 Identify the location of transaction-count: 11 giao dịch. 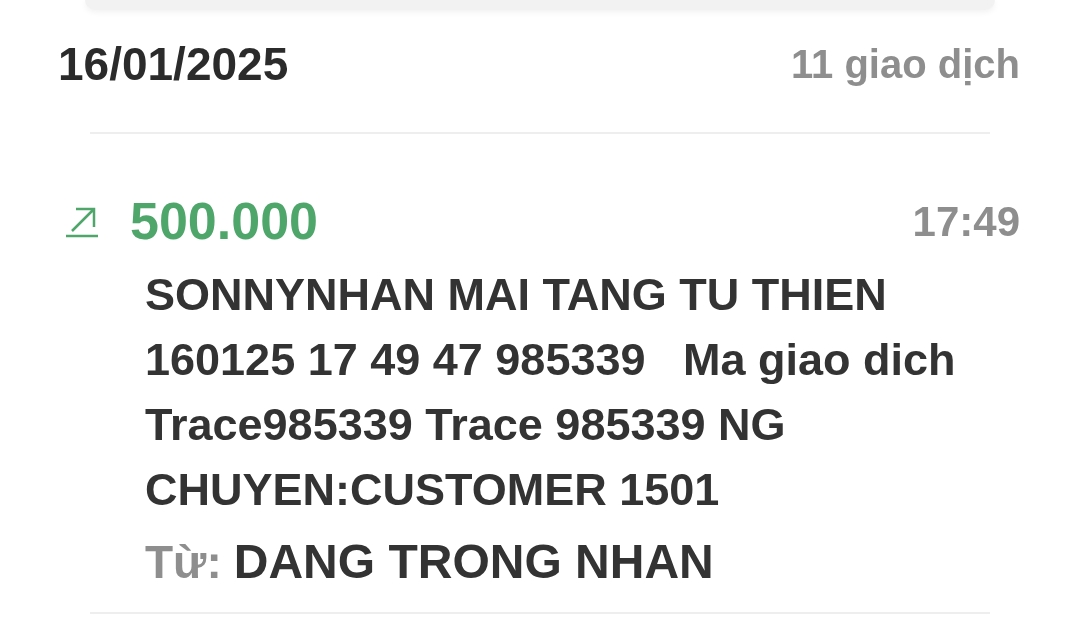
(905, 64).